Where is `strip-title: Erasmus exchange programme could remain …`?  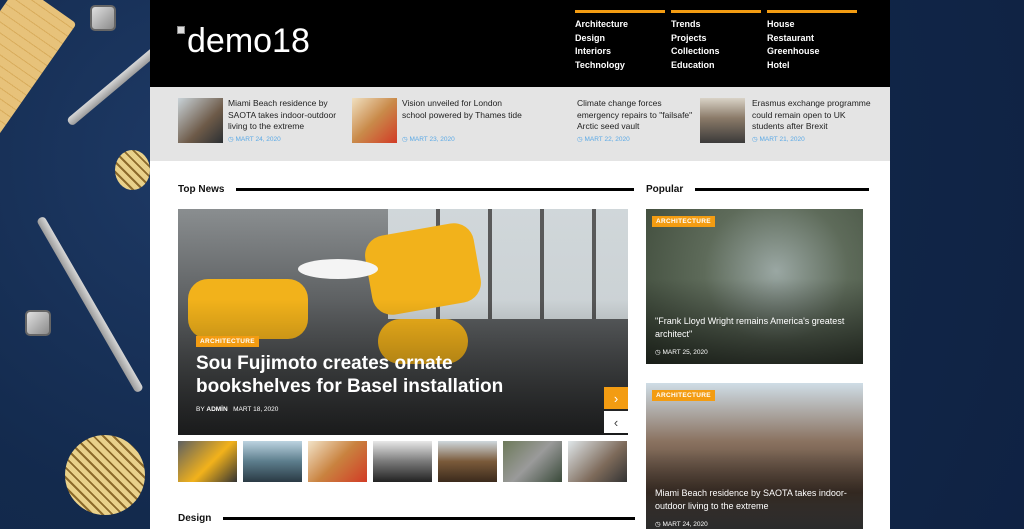 strip-title: Erasmus exchange programme could remain … is located at coordinates (812, 115).